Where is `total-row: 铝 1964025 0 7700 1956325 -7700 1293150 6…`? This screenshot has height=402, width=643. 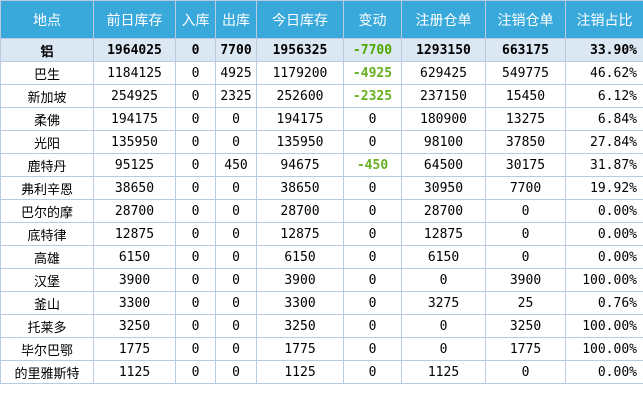
total-row: 铝 1964025 0 7700 1956325 -7700 1293150 6… is located at coordinates (321, 50).